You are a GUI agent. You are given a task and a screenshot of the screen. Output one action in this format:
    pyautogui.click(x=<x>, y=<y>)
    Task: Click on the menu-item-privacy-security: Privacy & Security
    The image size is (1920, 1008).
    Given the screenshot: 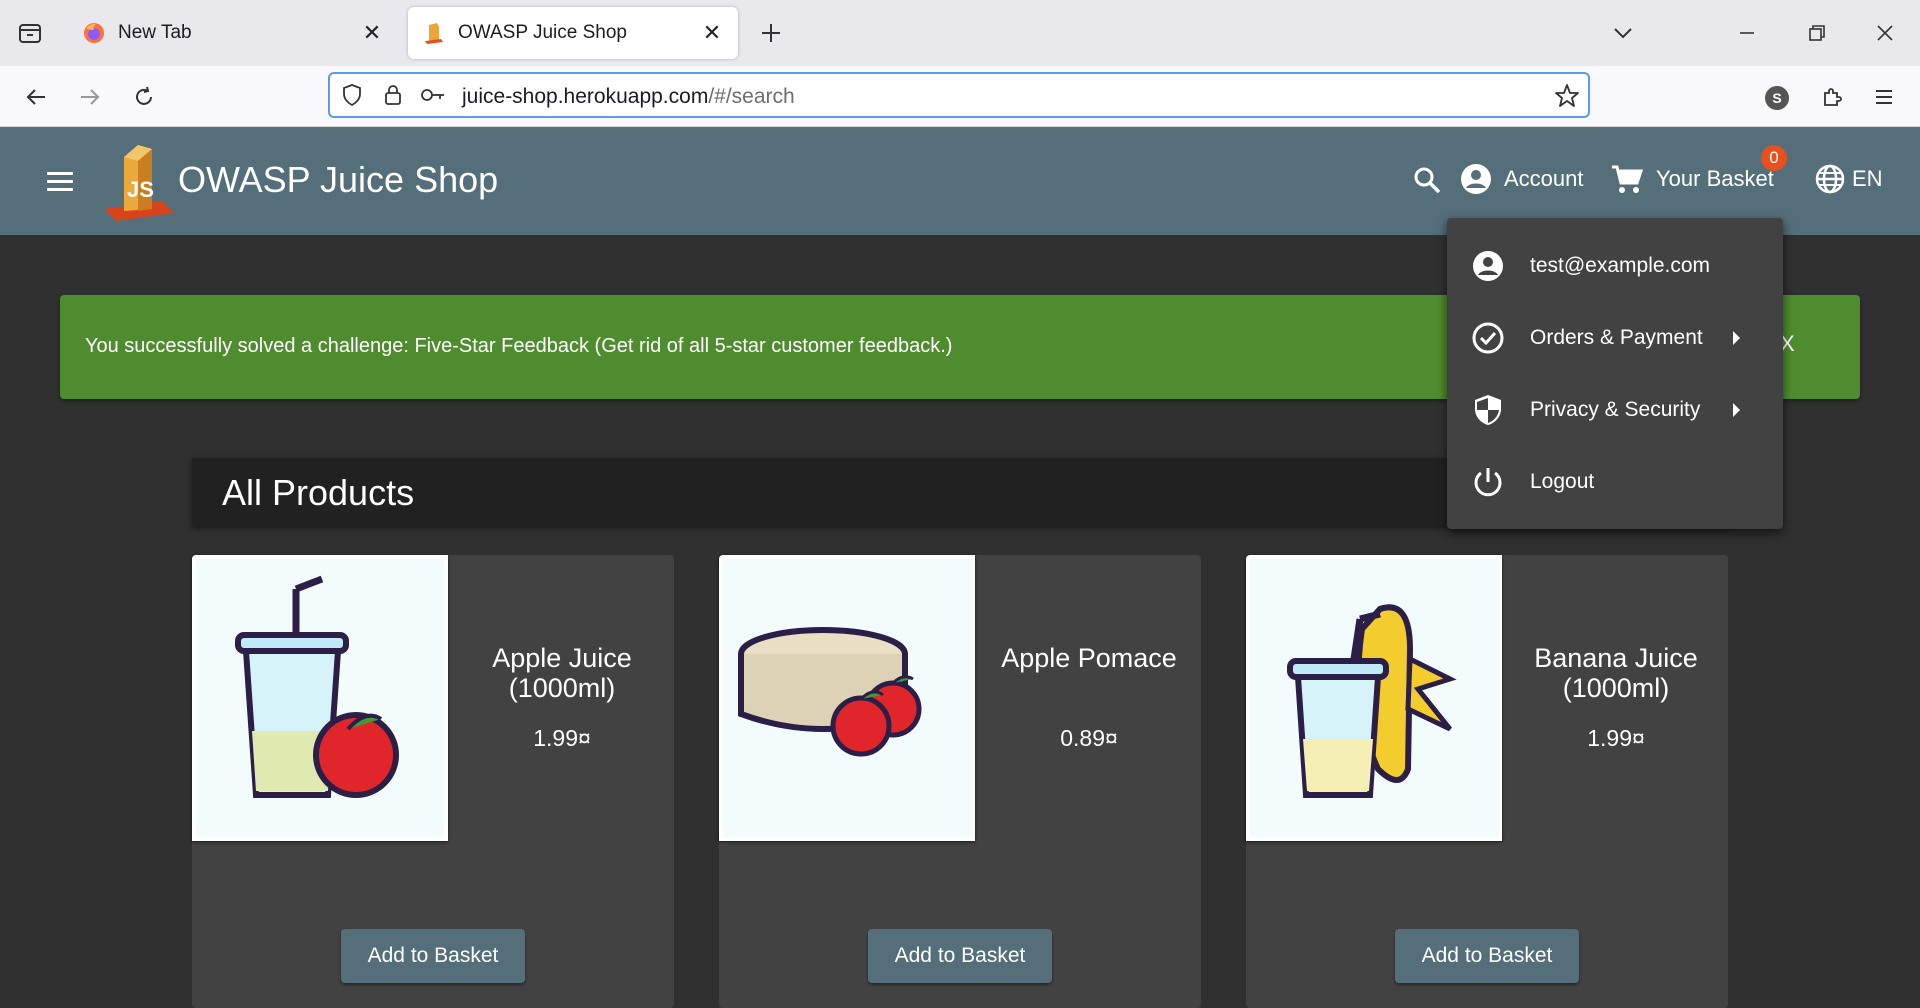 What is the action you would take?
    pyautogui.click(x=1615, y=410)
    